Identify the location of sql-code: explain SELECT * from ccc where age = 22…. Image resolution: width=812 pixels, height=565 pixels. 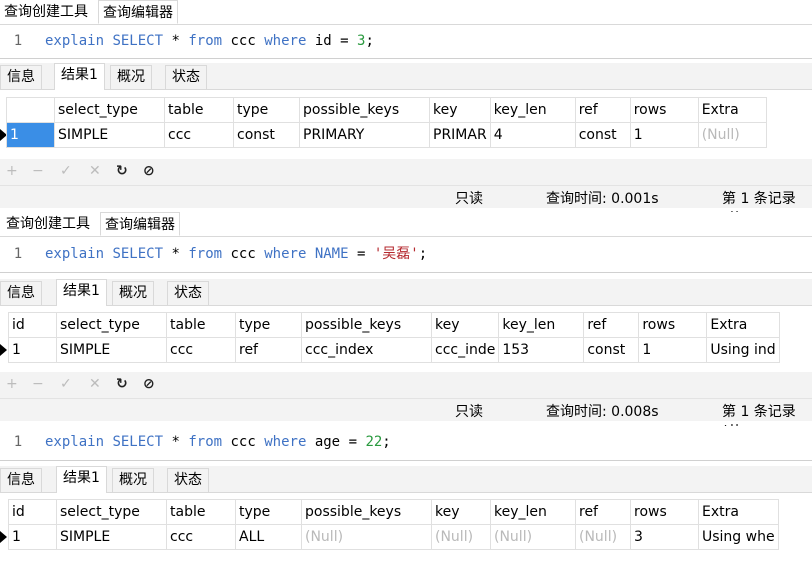
(218, 442).